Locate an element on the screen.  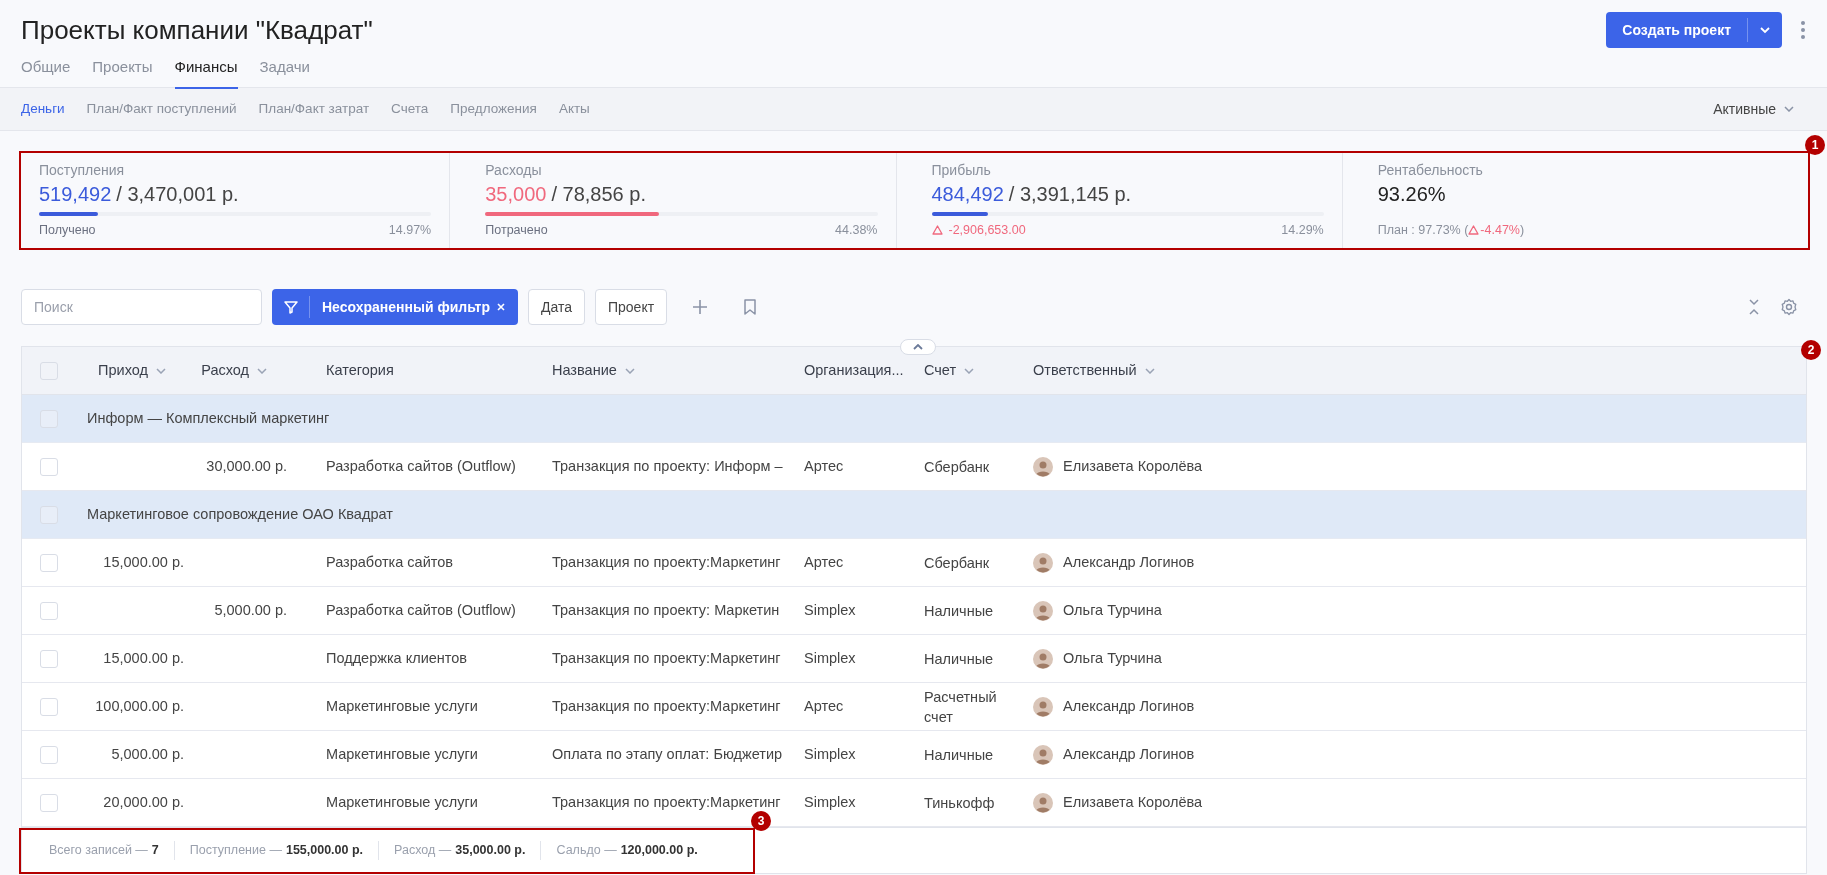
stat-total: / 78,856 р. is located at coordinates (598, 194).